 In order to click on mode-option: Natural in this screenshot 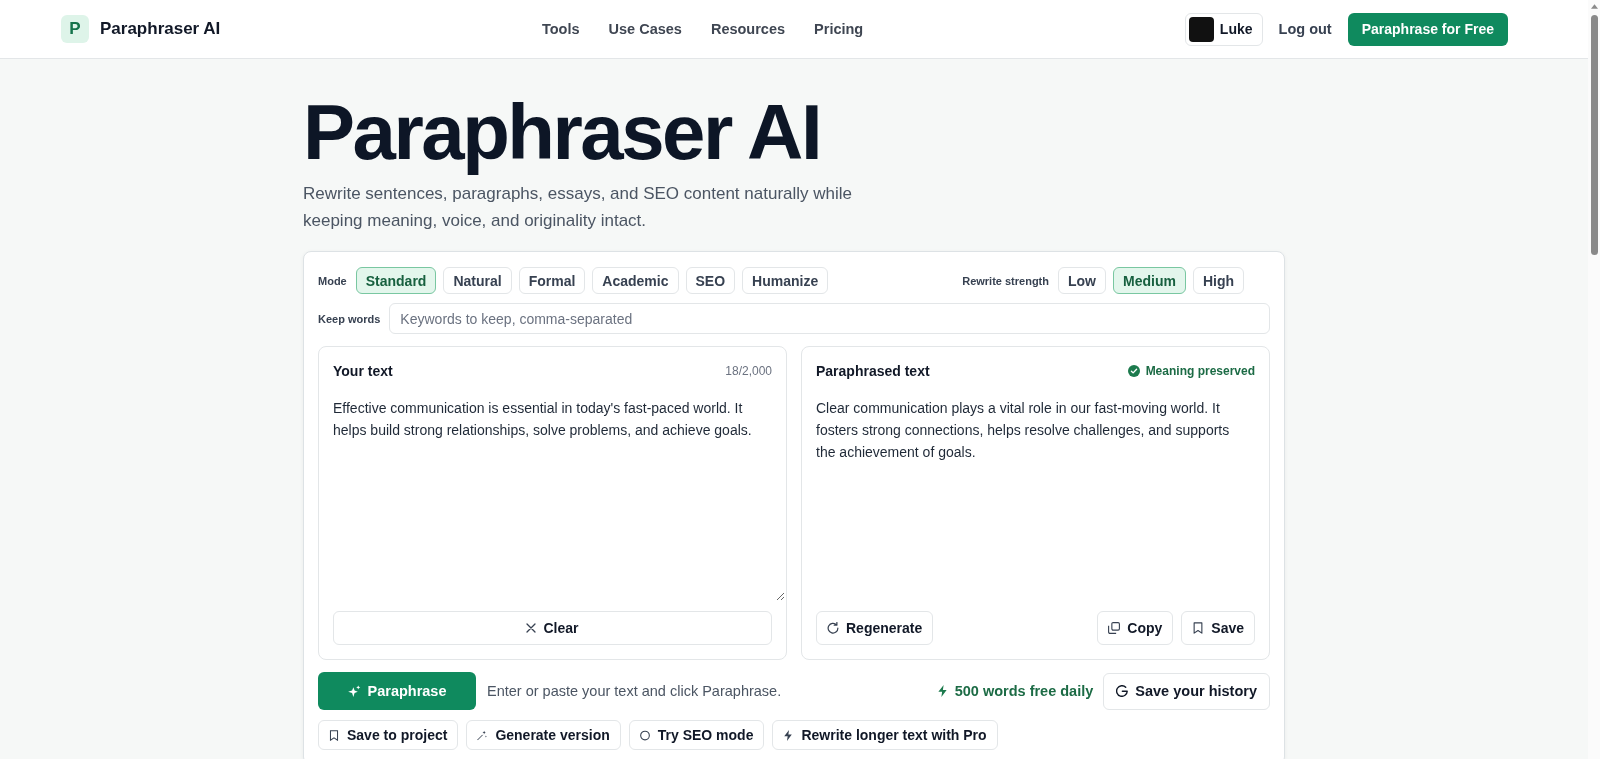, I will do `click(477, 280)`.